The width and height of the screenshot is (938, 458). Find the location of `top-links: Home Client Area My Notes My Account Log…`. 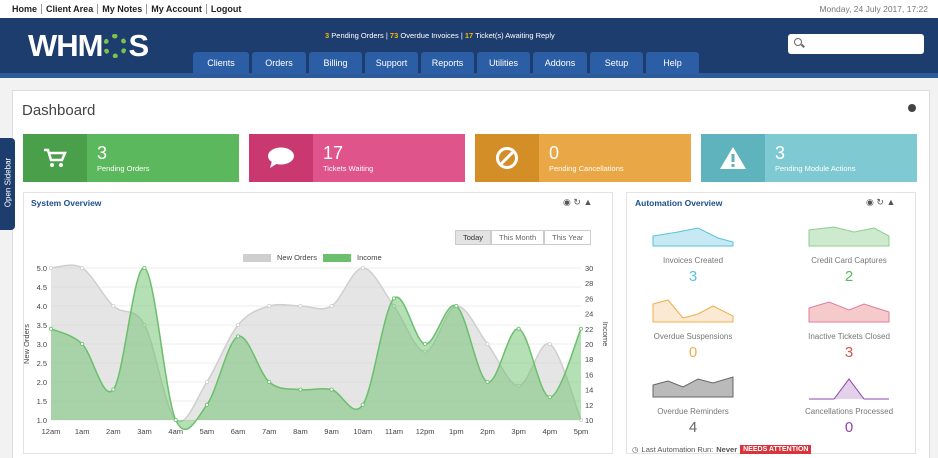

top-links: Home Client Area My Notes My Account Log… is located at coordinates (128, 9).